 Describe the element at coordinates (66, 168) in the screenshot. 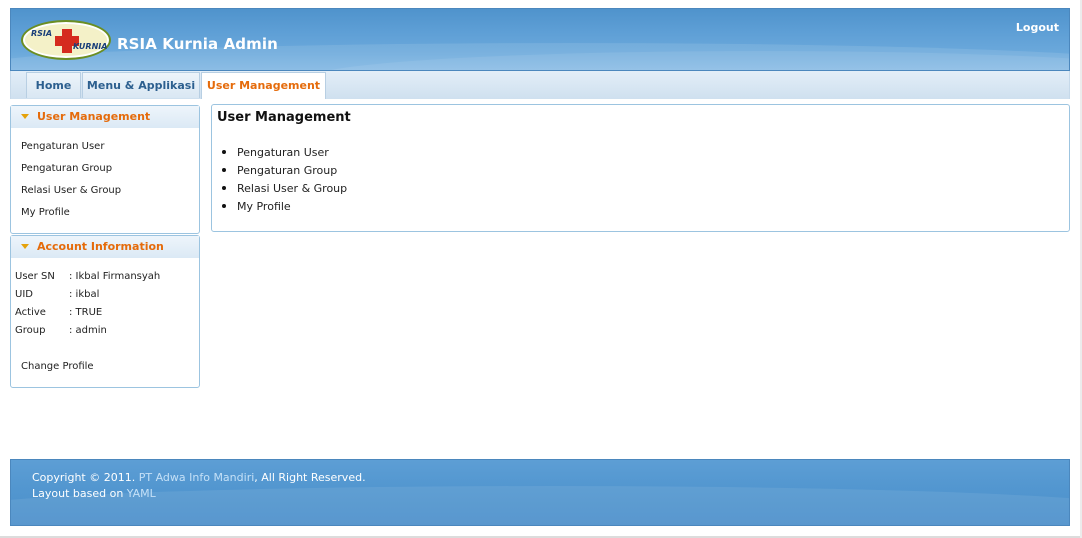

I see `sidebar-item-pengaturan-group: Pengaturan Group` at that location.